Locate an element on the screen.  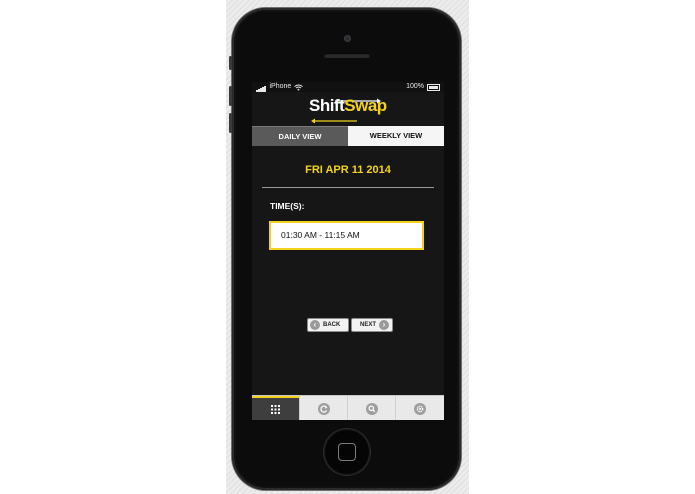
carrier-info: iPhone is located at coordinates (280, 87).